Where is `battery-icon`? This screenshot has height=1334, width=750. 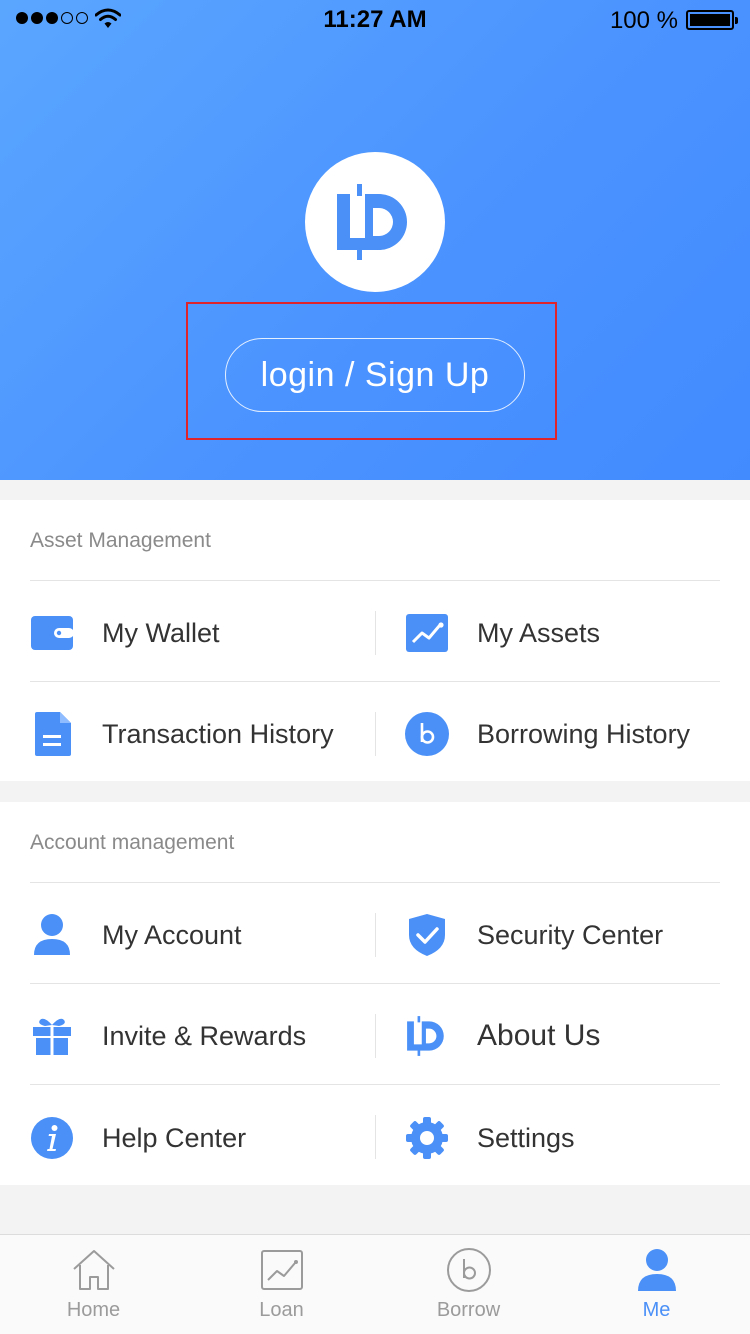 battery-icon is located at coordinates (712, 20).